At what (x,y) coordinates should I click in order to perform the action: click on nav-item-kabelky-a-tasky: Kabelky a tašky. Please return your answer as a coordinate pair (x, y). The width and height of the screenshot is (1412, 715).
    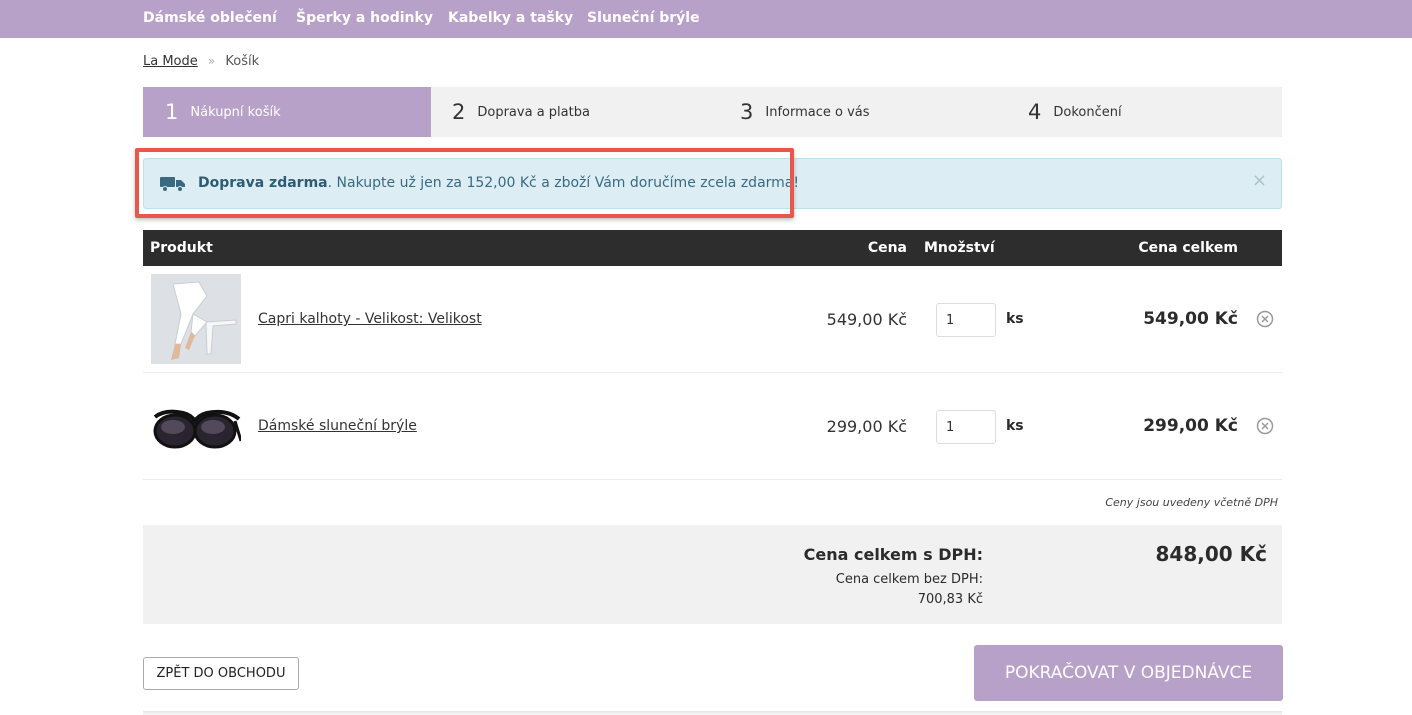
    Looking at the image, I should click on (510, 19).